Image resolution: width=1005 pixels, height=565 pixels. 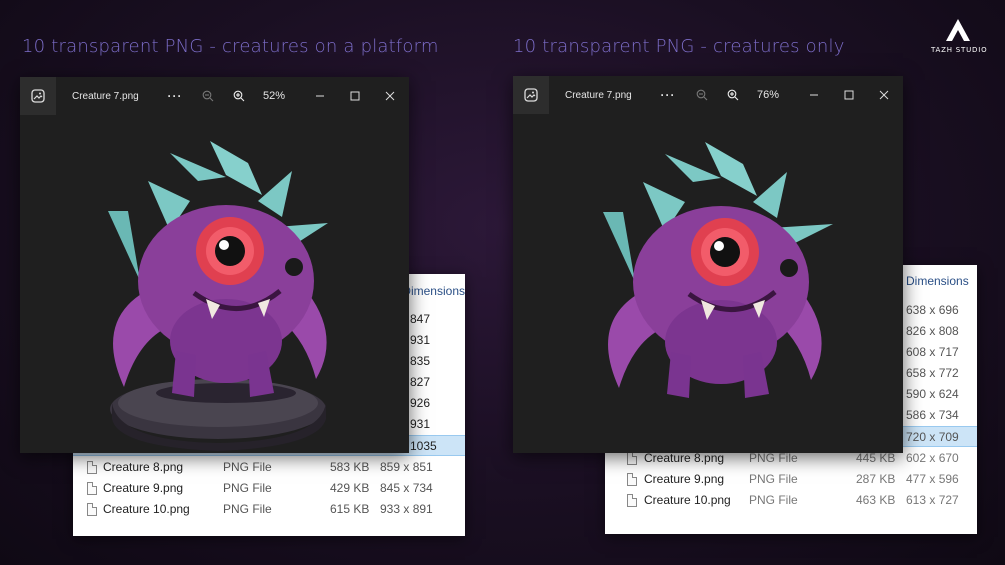 I want to click on dims-cell: 826 x 808, so click(x=932, y=331).